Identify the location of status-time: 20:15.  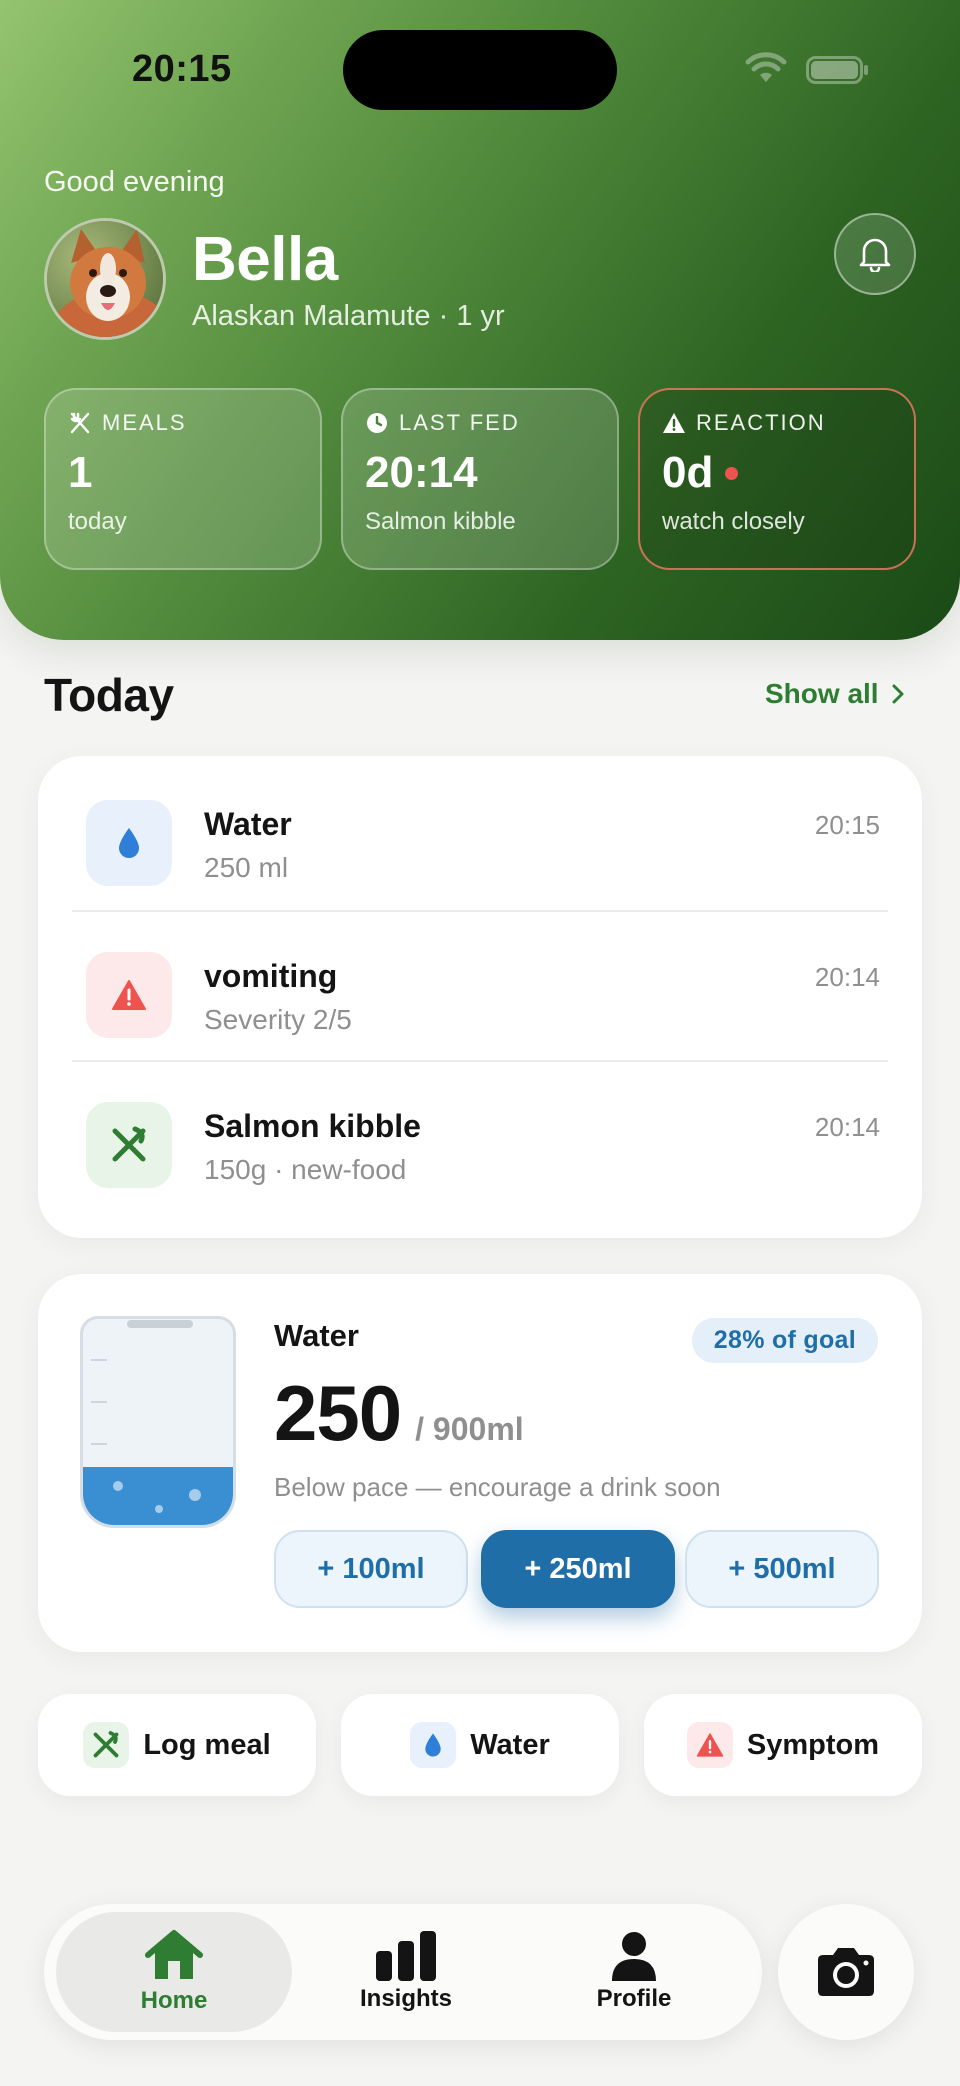
(182, 69).